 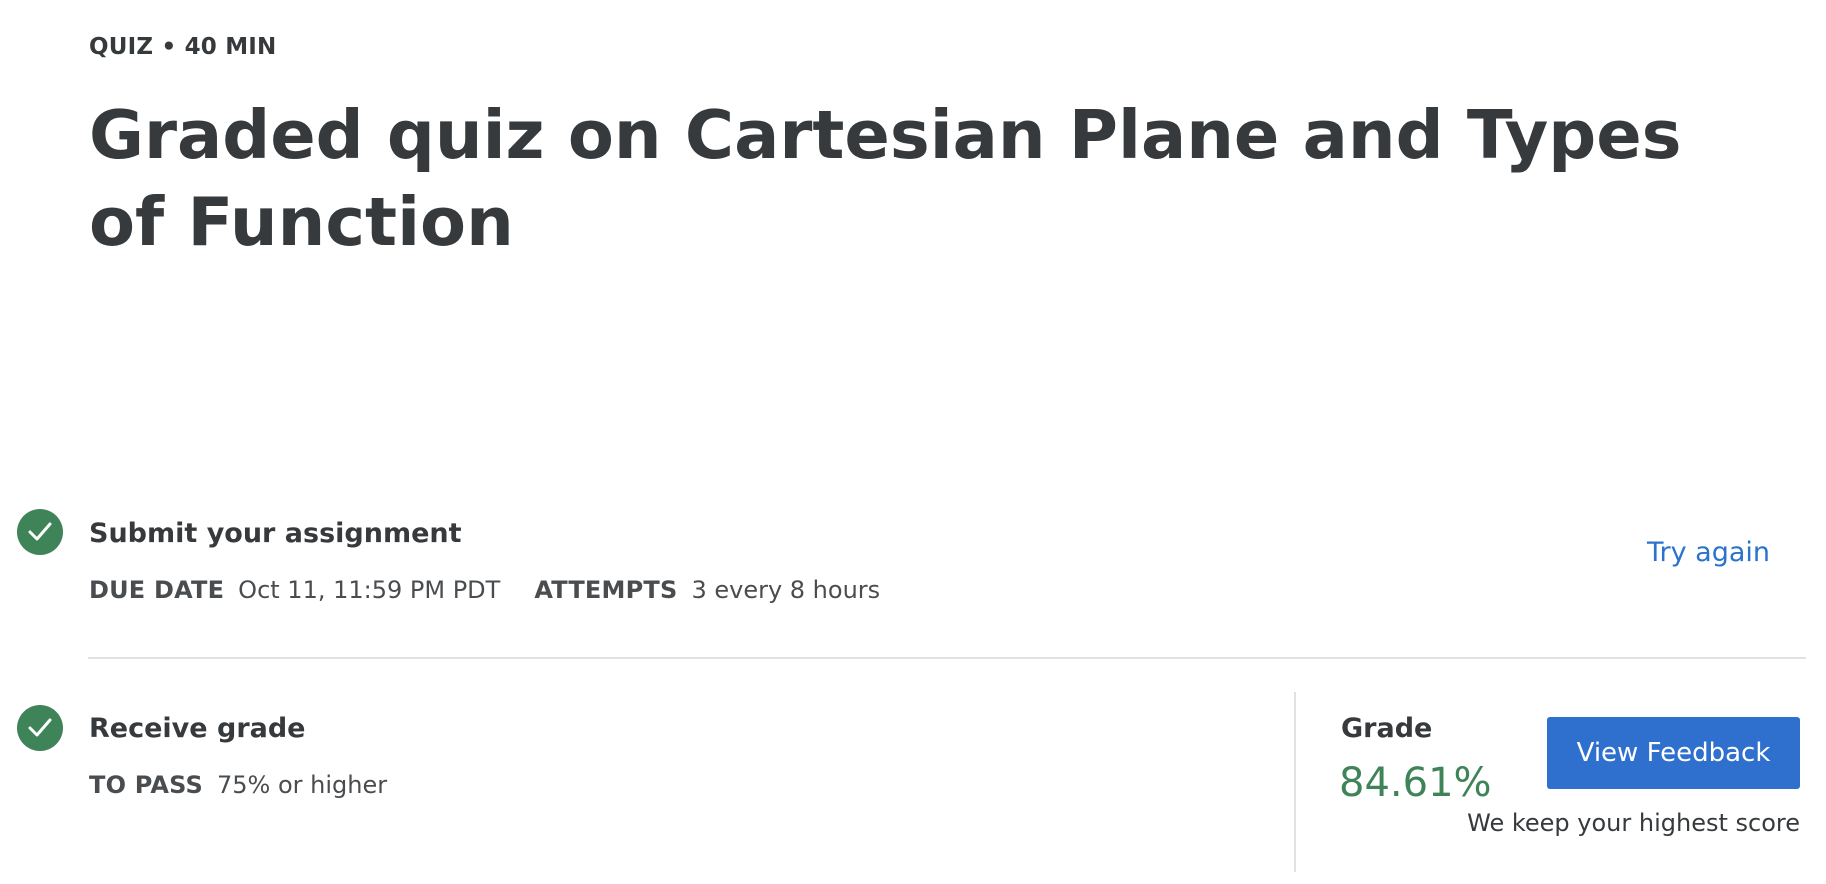 What do you see at coordinates (40, 728) in the screenshot?
I see `grade-status-check-icon` at bounding box center [40, 728].